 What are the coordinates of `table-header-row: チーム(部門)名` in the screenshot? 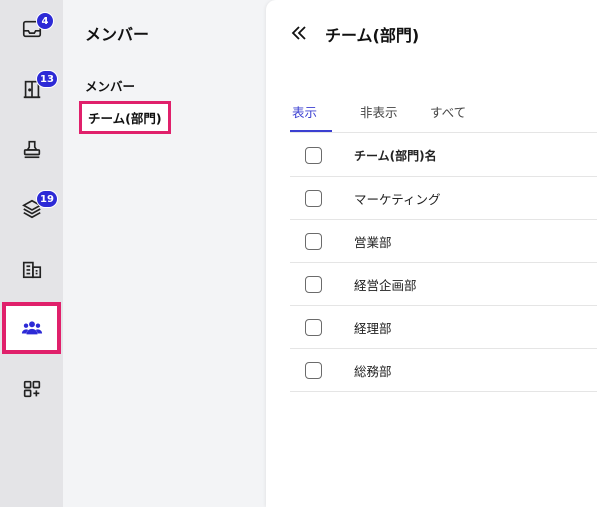 It's located at (443, 155).